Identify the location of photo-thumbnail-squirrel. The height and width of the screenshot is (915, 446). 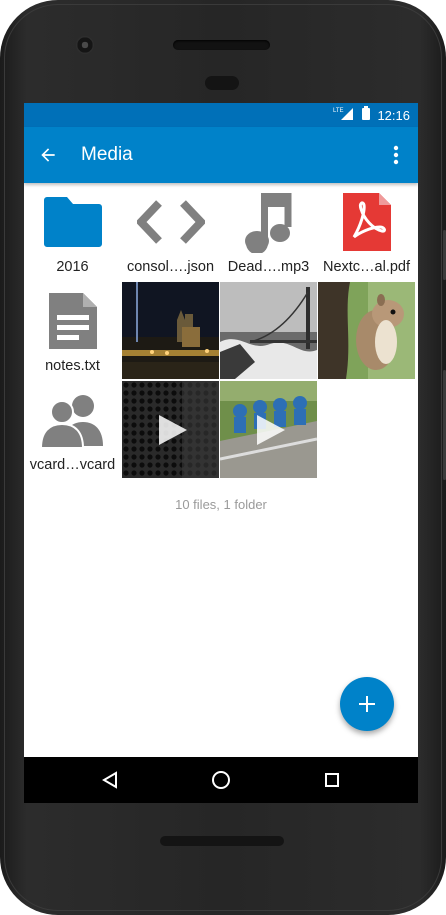
(366, 330).